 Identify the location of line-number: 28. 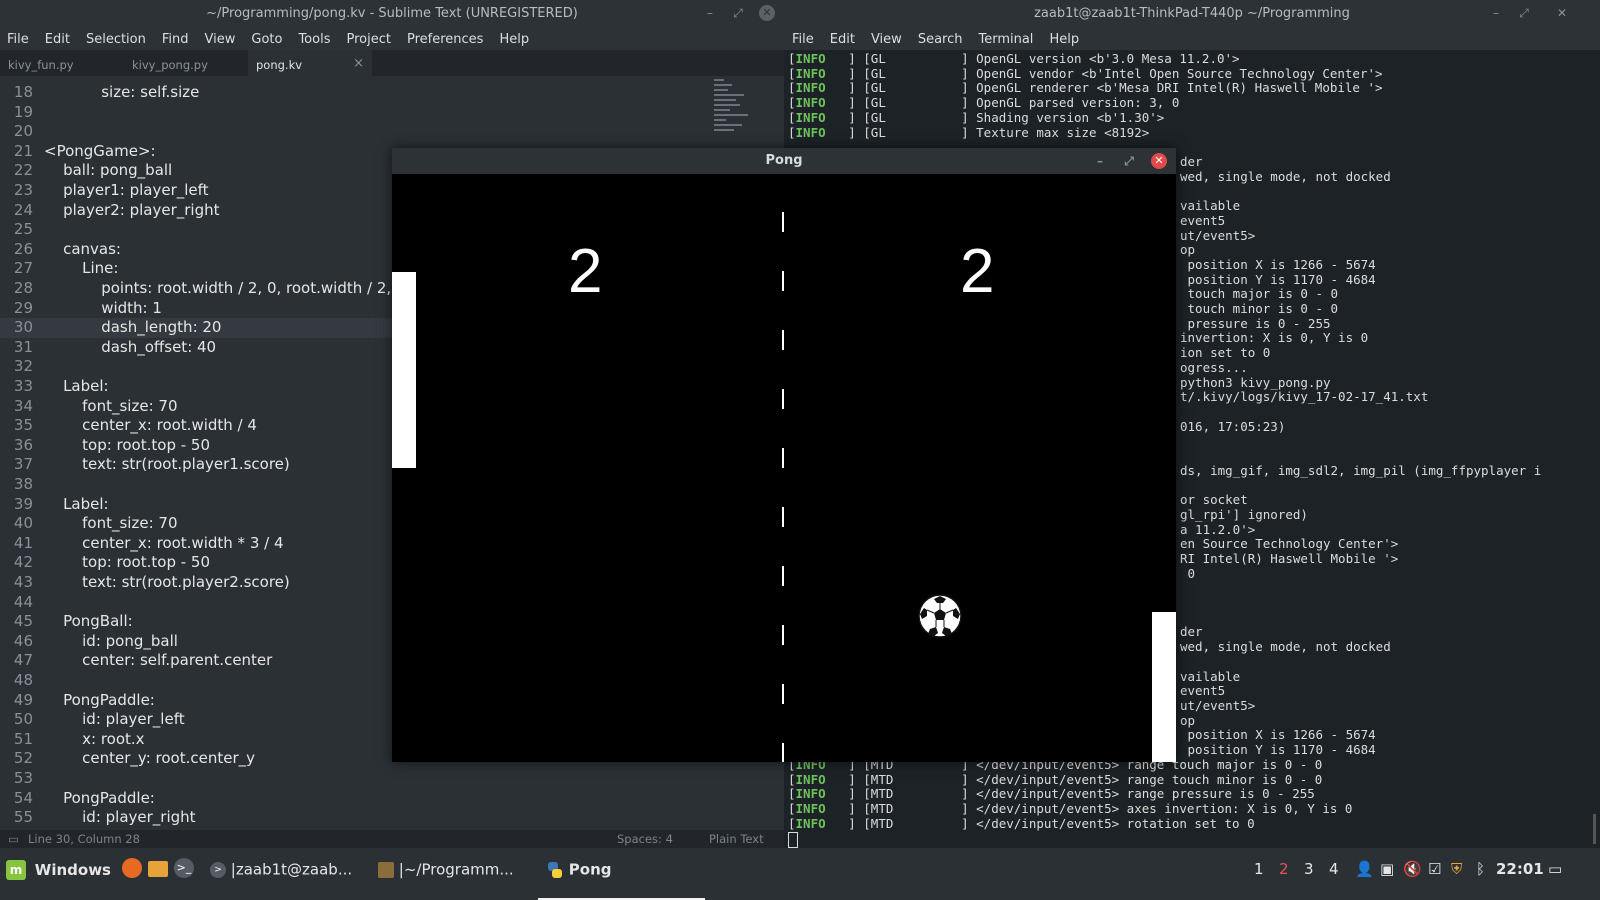
(23, 288).